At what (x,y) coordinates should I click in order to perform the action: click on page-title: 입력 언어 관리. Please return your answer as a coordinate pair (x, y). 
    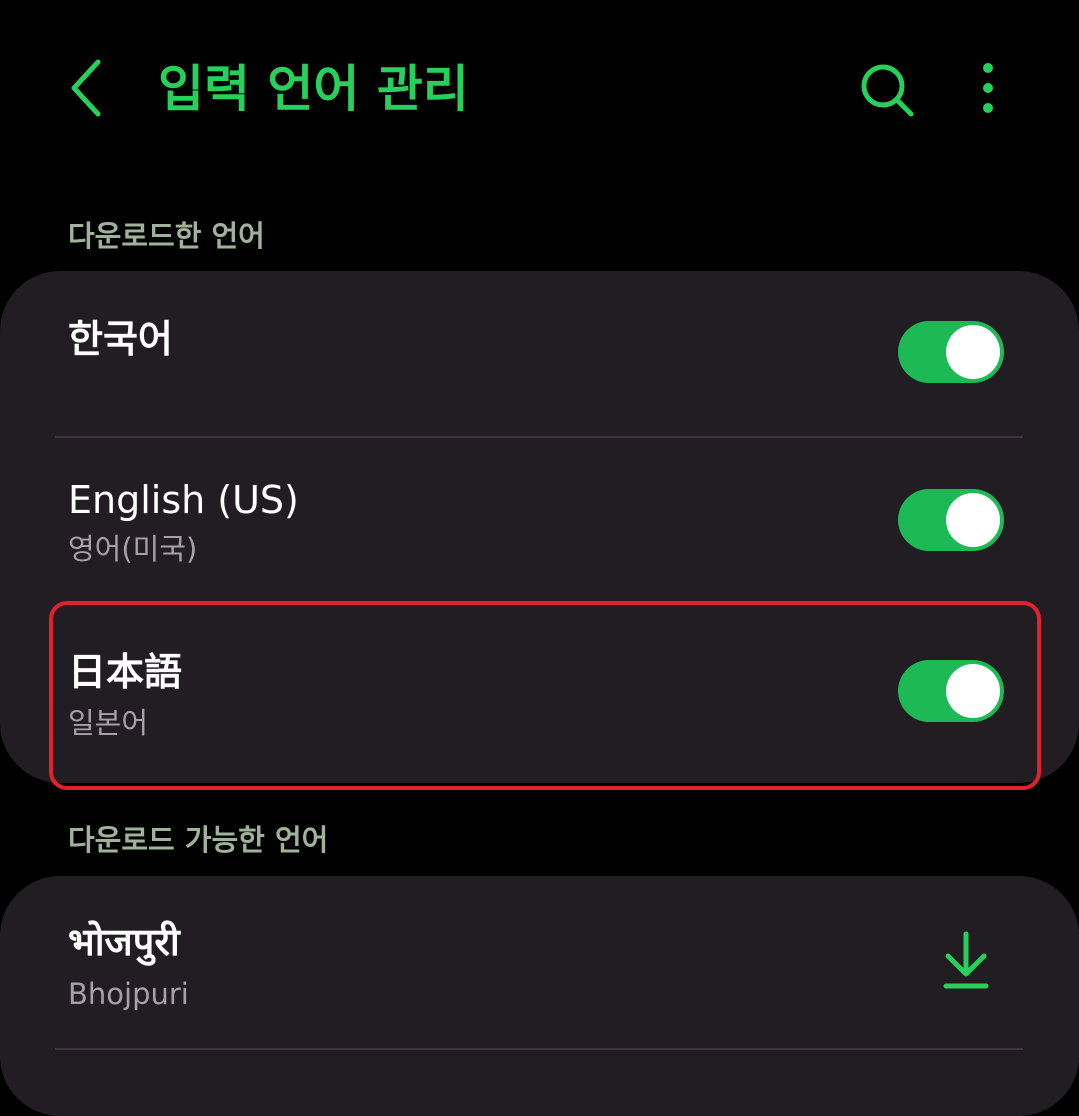
    Looking at the image, I should click on (313, 89).